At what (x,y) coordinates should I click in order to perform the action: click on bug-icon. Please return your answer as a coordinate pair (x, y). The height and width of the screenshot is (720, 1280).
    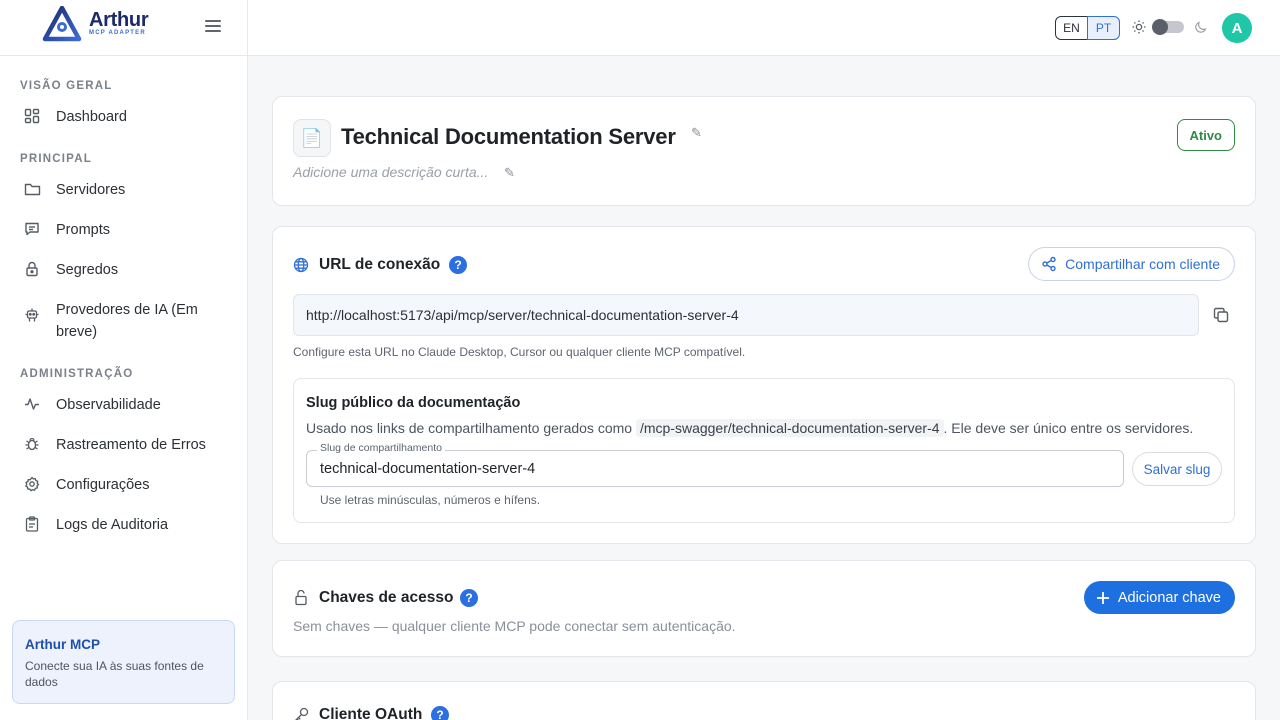
    Looking at the image, I should click on (32, 444).